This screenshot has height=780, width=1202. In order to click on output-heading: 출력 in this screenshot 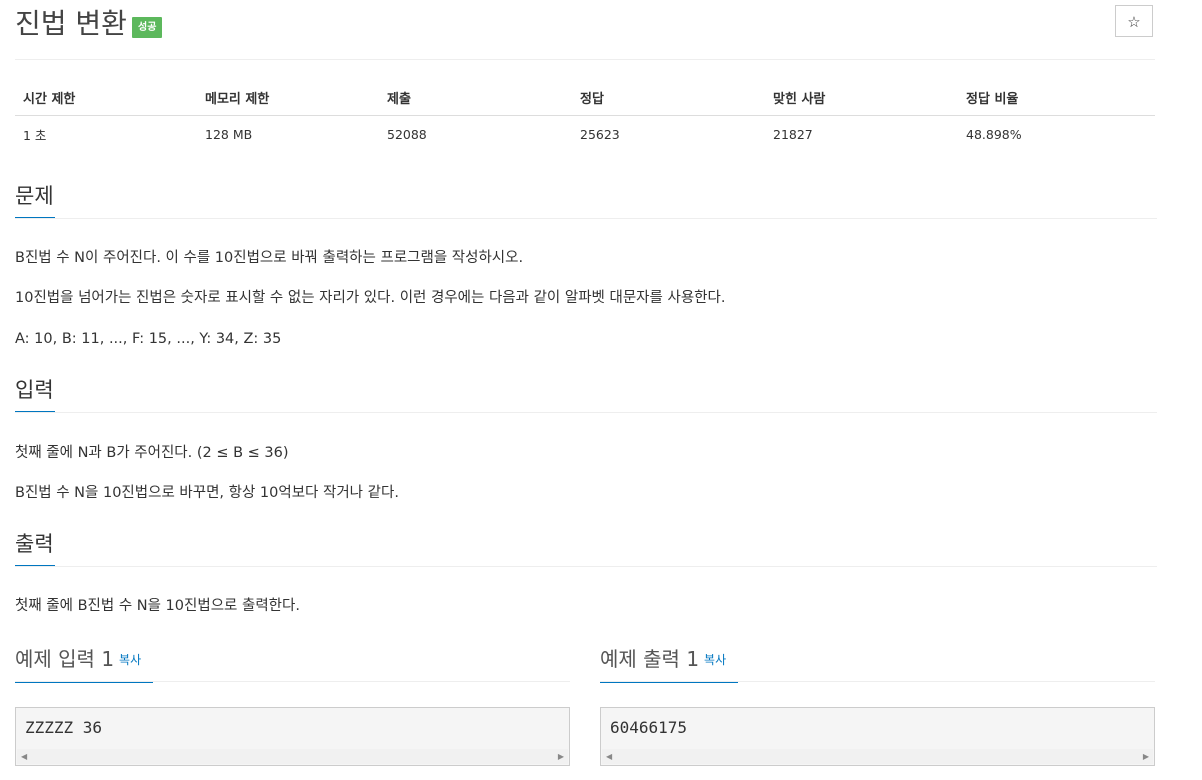, I will do `click(35, 548)`.